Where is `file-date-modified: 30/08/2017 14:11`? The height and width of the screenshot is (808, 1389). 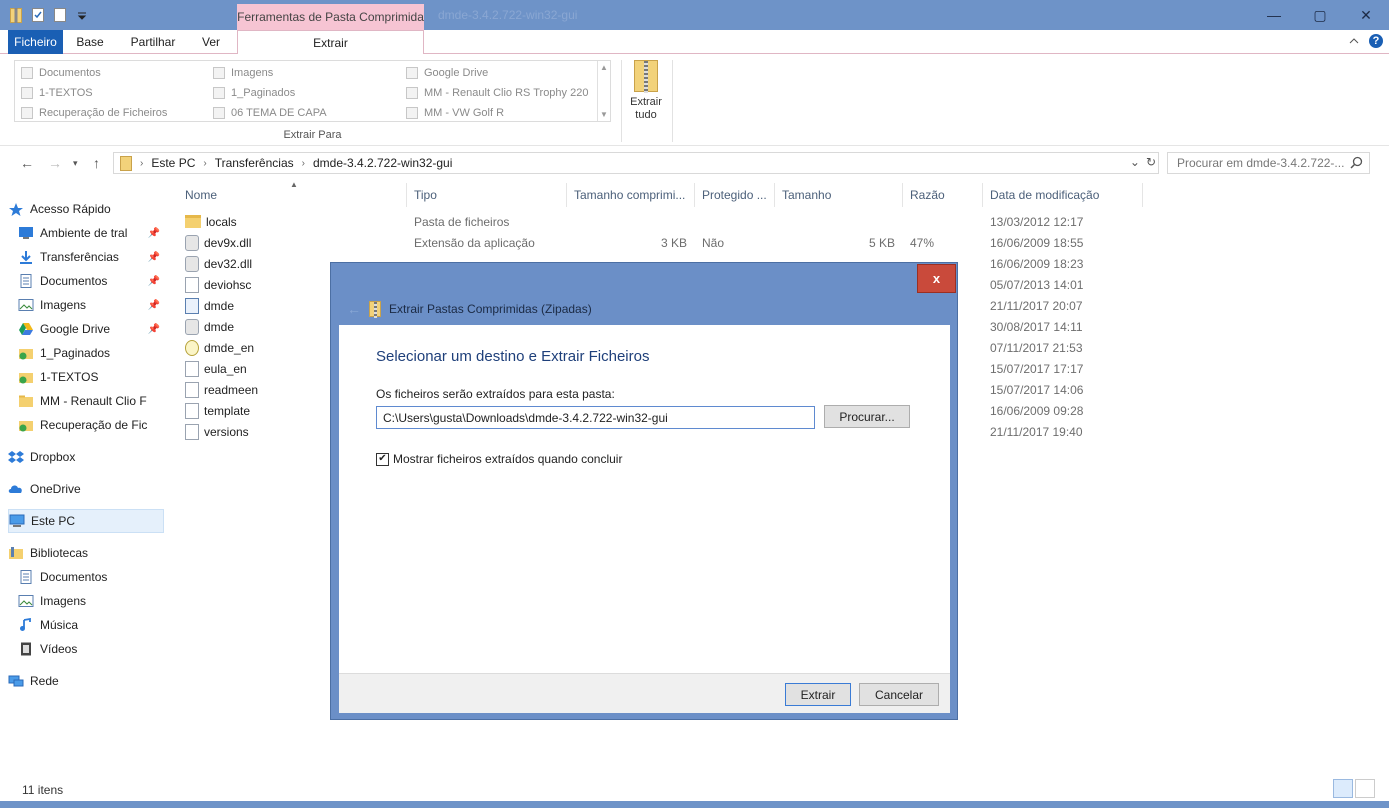 file-date-modified: 30/08/2017 14:11 is located at coordinates (1036, 326).